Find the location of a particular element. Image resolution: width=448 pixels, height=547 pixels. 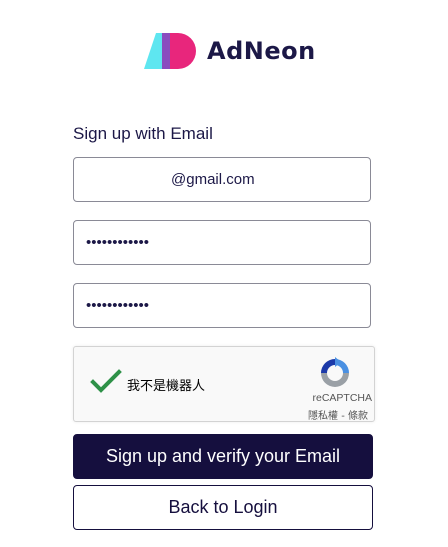

password-input is located at coordinates (222, 242).